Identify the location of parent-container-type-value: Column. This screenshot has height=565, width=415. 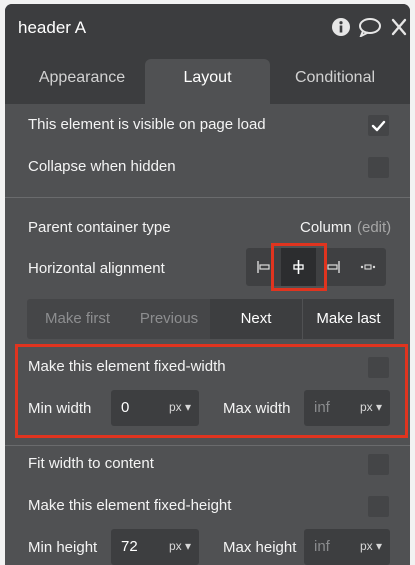
(326, 227).